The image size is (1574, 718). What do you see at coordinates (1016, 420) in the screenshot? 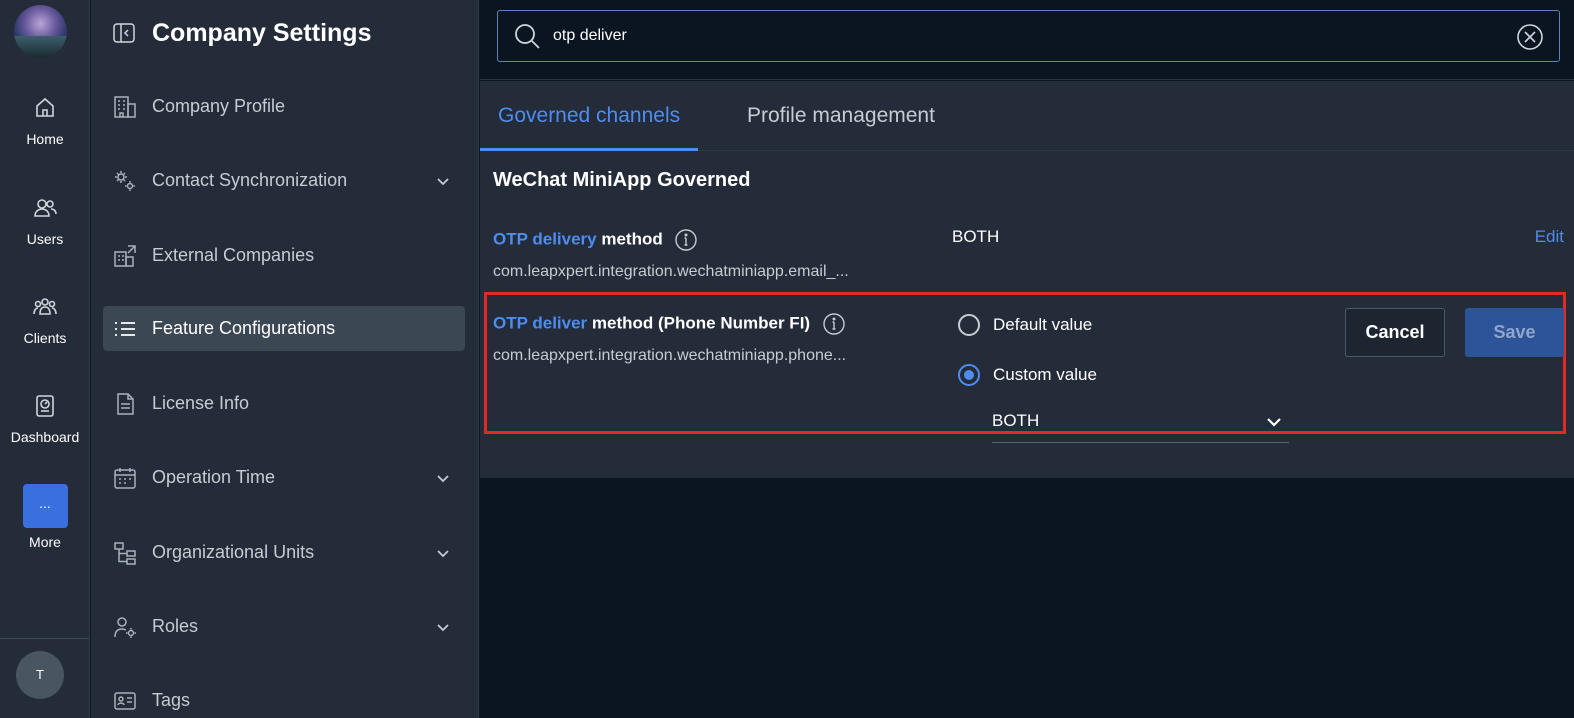
I see `selected-value: BOTH` at bounding box center [1016, 420].